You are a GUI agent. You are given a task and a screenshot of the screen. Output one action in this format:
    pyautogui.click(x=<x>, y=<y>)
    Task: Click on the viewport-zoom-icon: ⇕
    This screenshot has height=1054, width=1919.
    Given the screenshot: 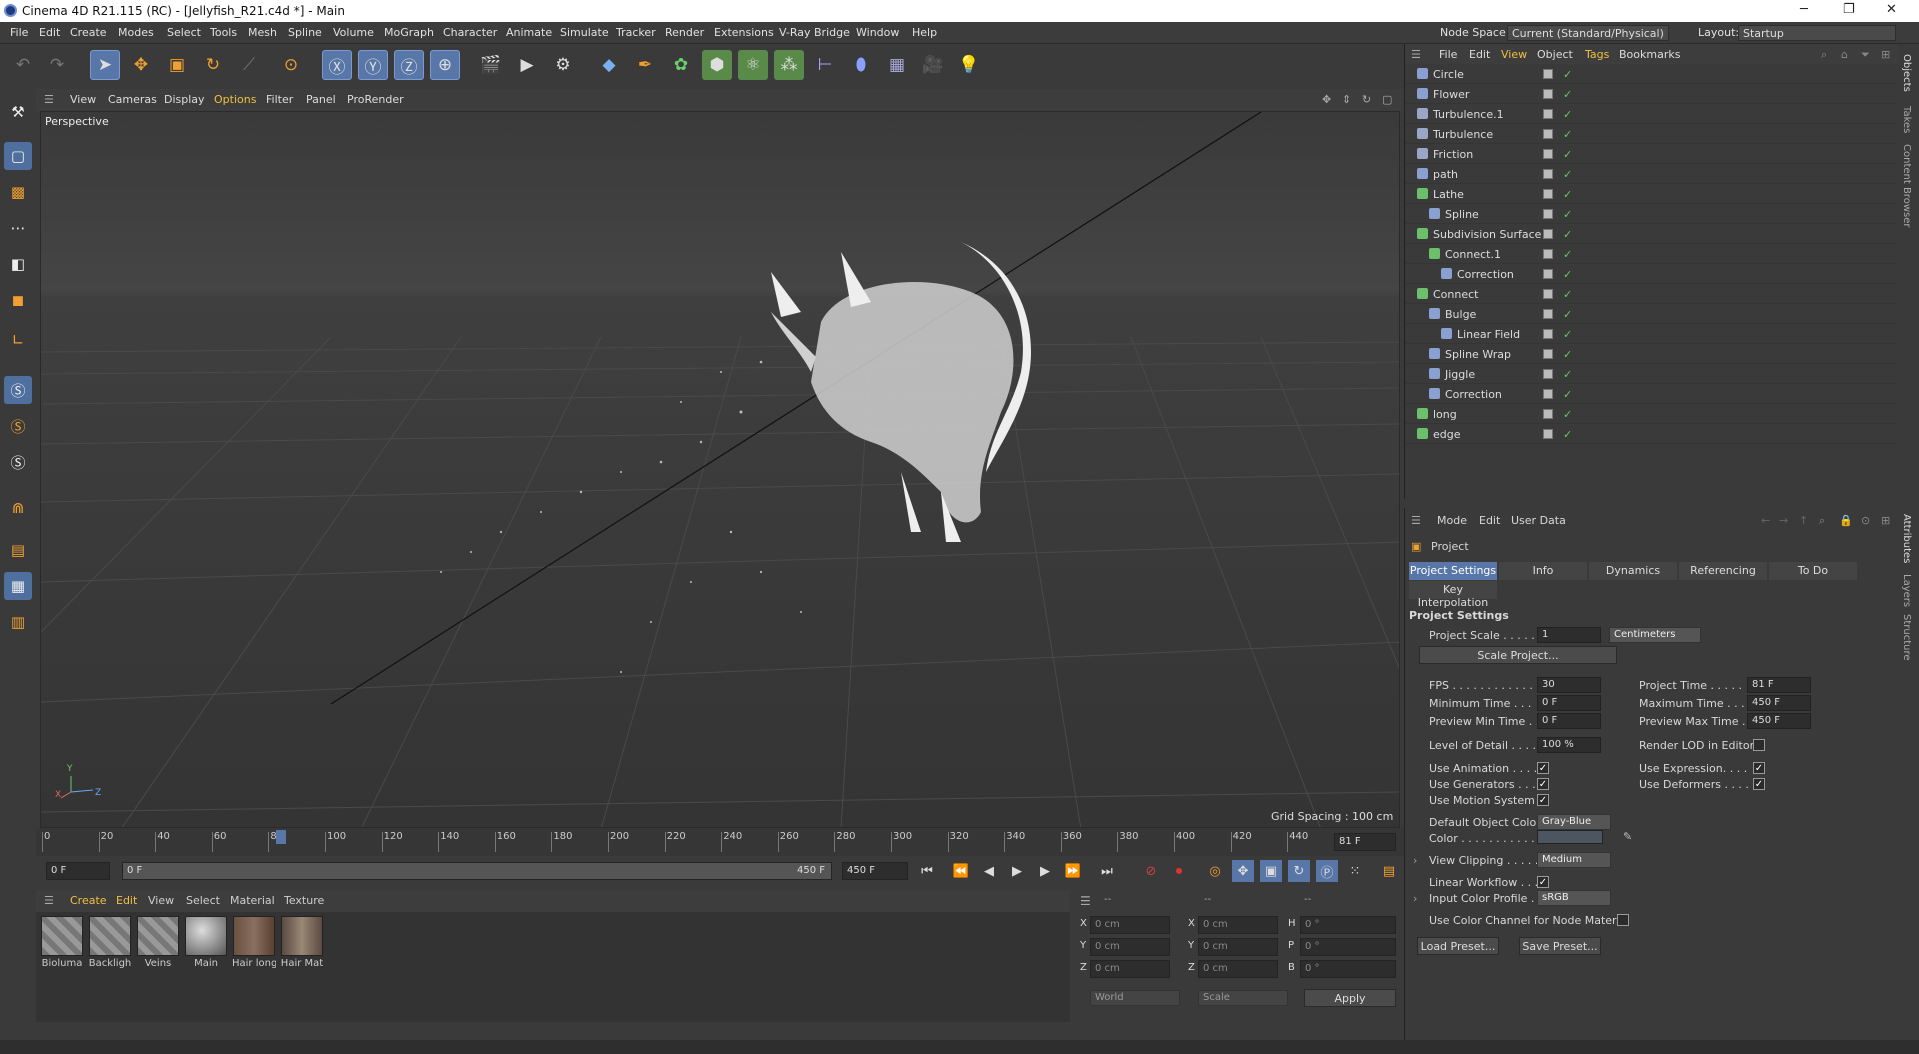 What is the action you would take?
    pyautogui.click(x=1346, y=99)
    